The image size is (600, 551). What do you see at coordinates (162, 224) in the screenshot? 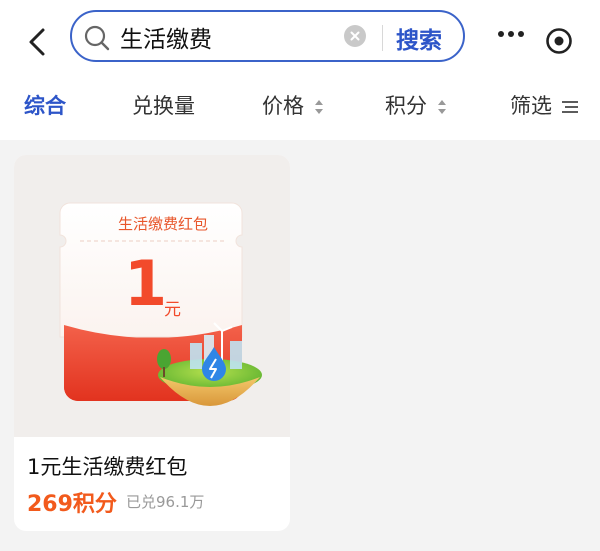
I see `coupon-title: 生活缴费红包` at bounding box center [162, 224].